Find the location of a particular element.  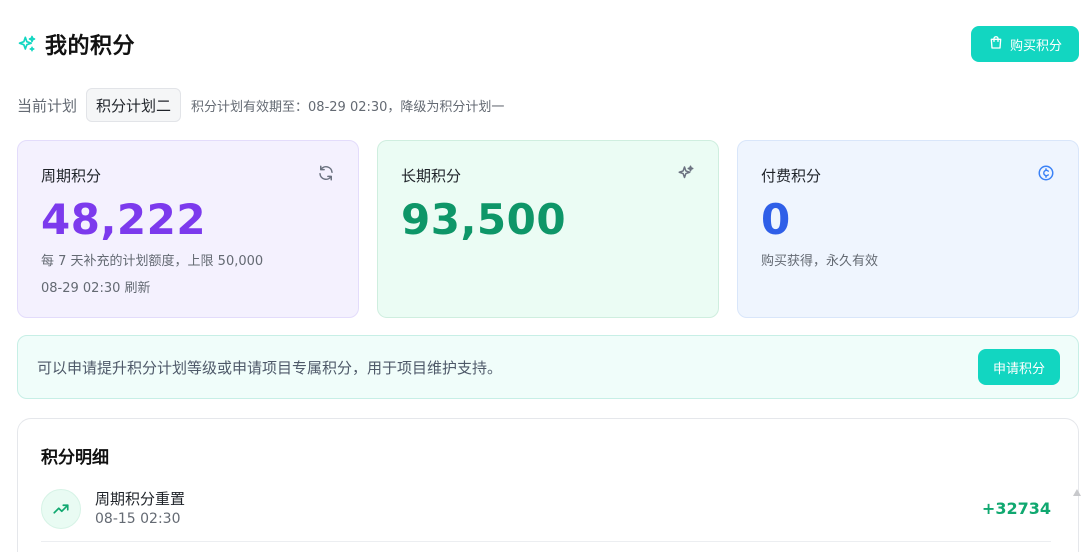

plan-row: 当前计划 积分计划二 积分计划有效期至：08-29 02:30，降级为积分计划一 is located at coordinates (260, 105).